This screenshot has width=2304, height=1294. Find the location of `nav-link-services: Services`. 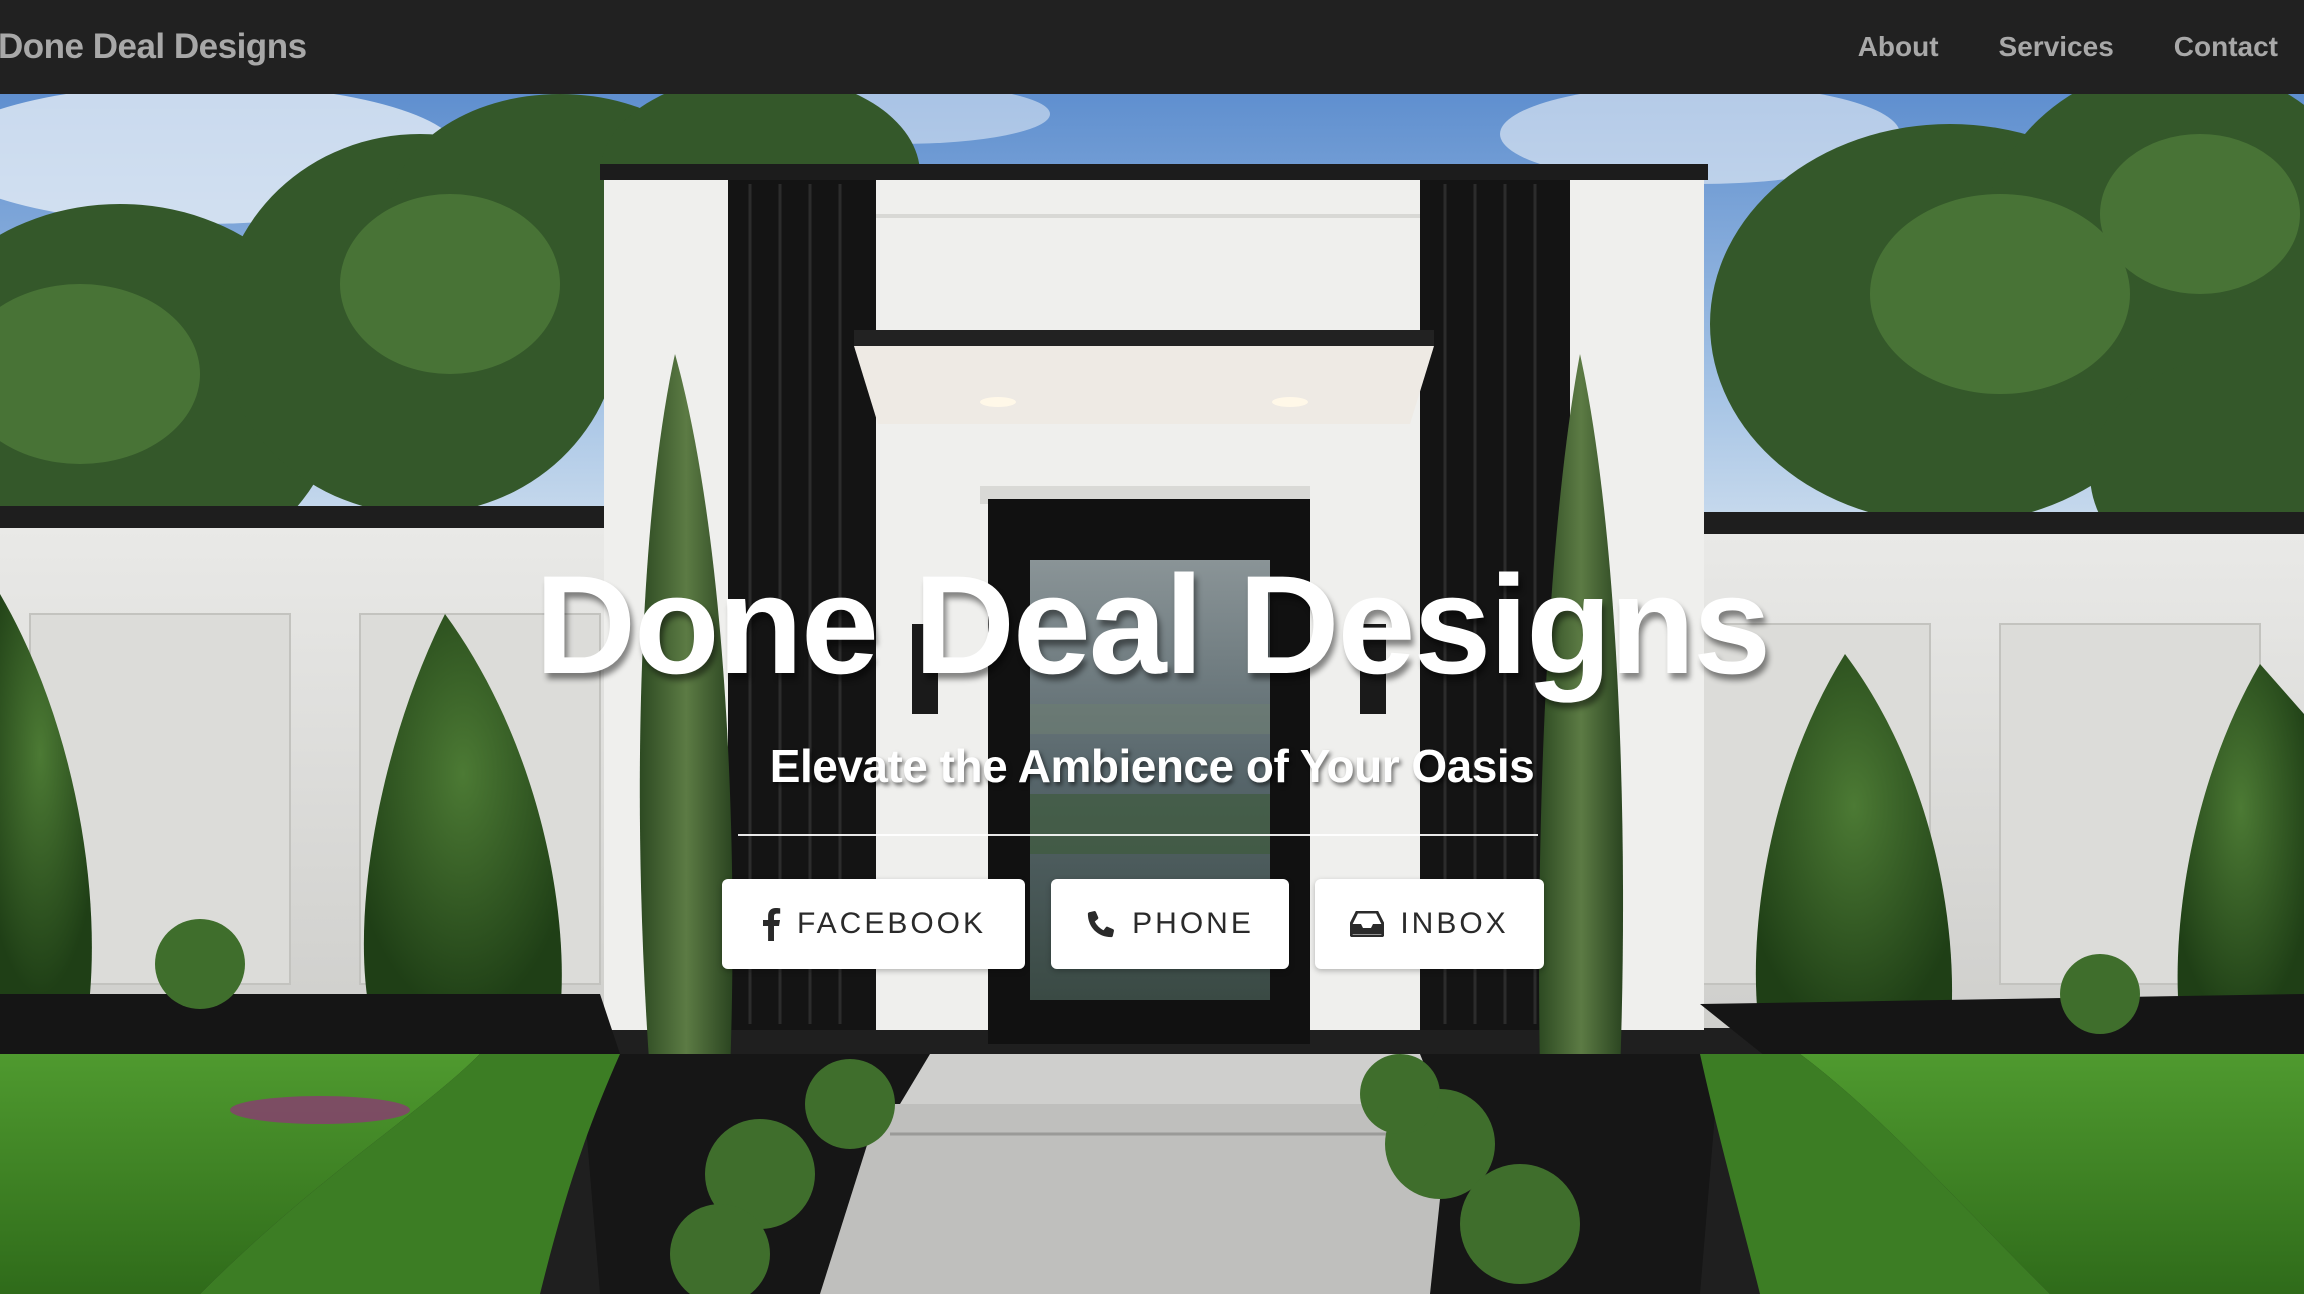

nav-link-services: Services is located at coordinates (2056, 47).